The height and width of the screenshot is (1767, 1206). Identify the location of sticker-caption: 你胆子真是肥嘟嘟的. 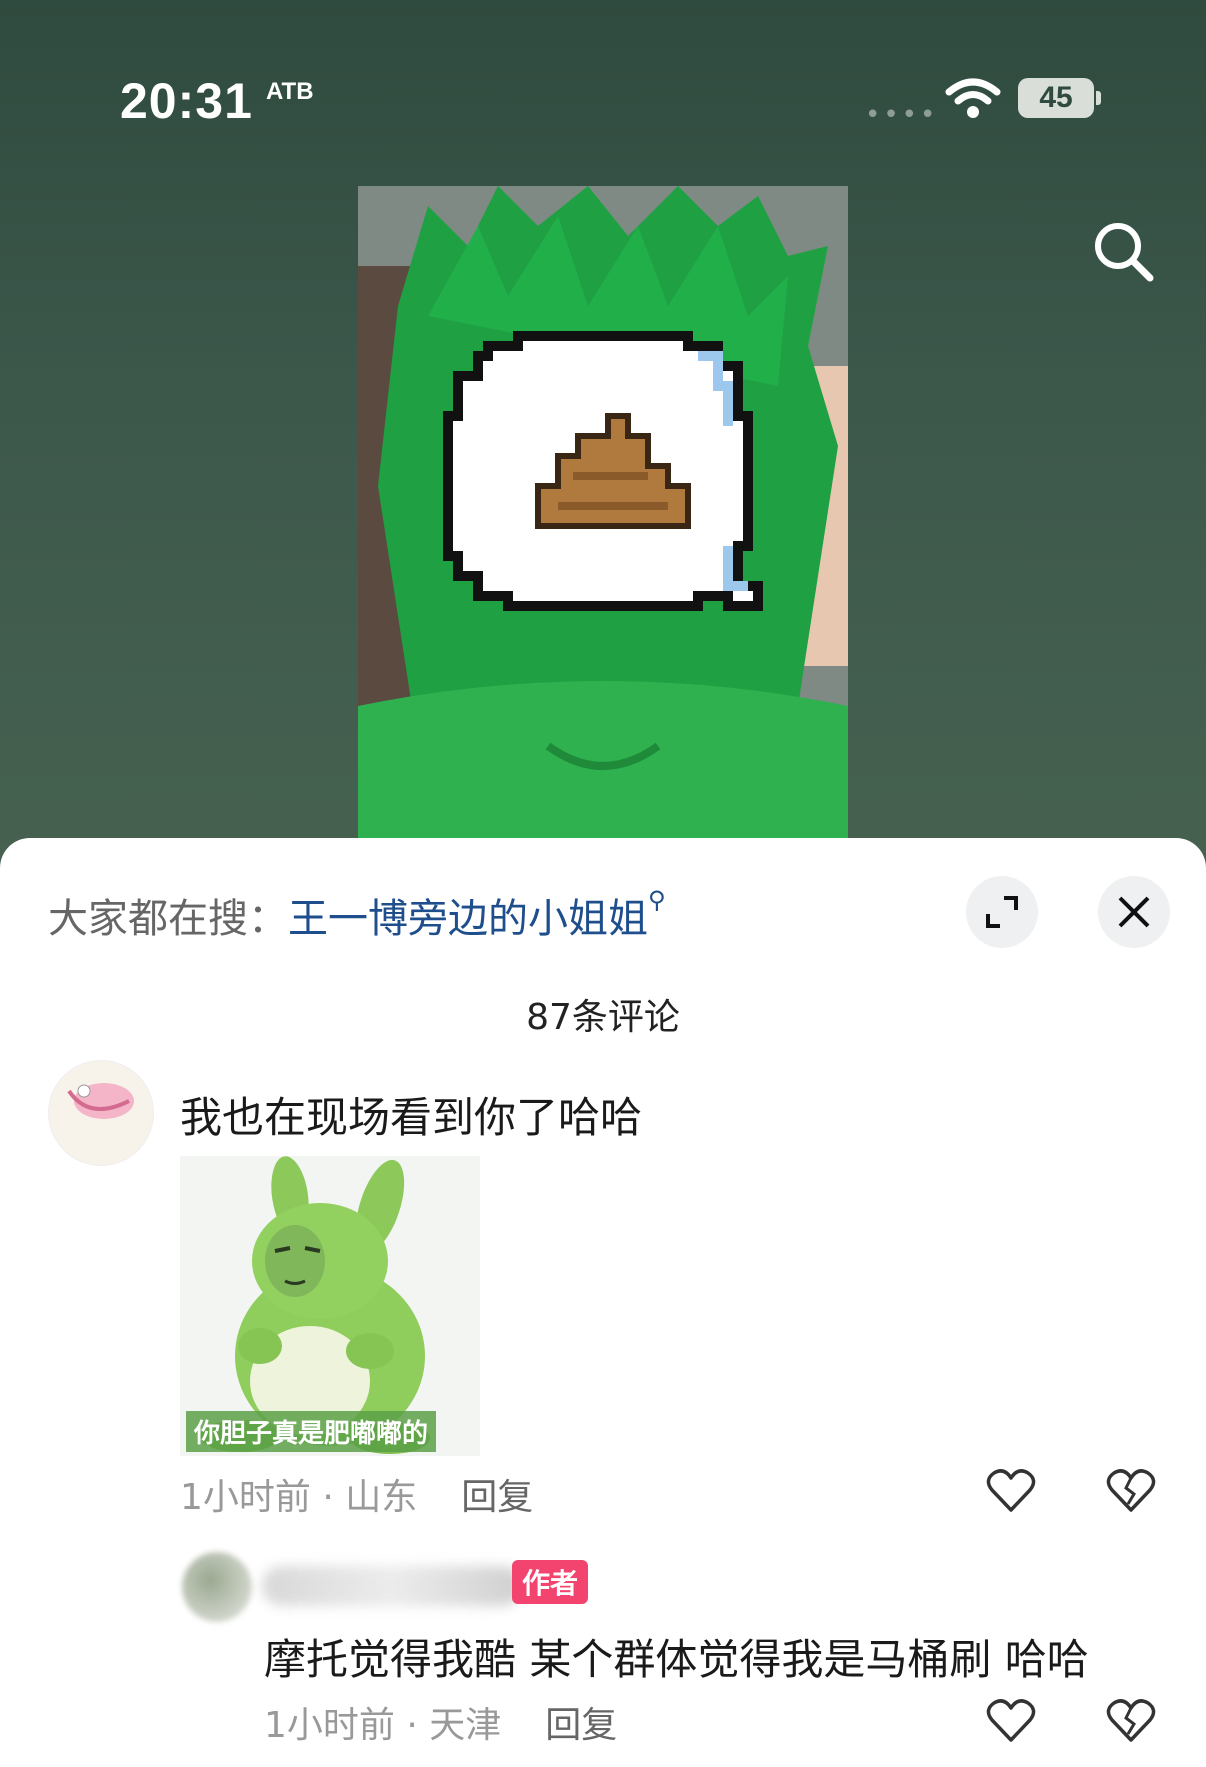
(311, 1431).